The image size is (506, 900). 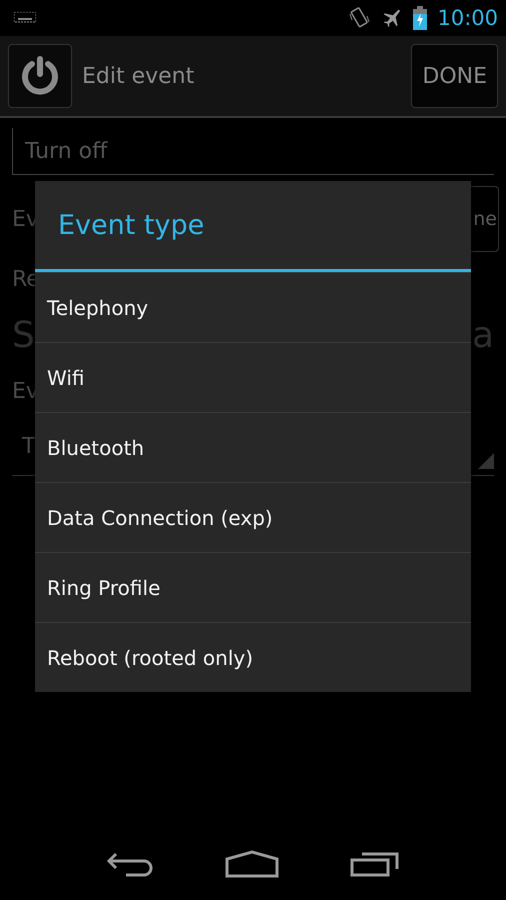 I want to click on recent-apps-icon, so click(x=375, y=864).